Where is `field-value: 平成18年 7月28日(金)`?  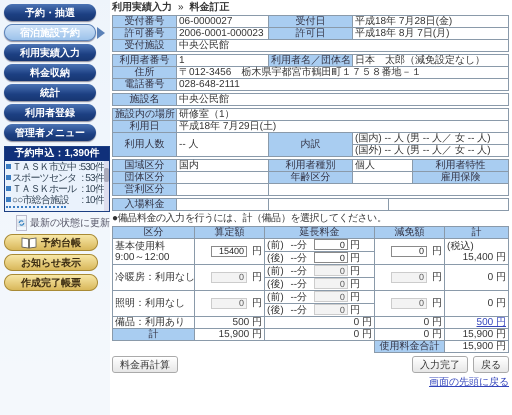 field-value: 平成18年 7月28日(金) is located at coordinates (430, 22).